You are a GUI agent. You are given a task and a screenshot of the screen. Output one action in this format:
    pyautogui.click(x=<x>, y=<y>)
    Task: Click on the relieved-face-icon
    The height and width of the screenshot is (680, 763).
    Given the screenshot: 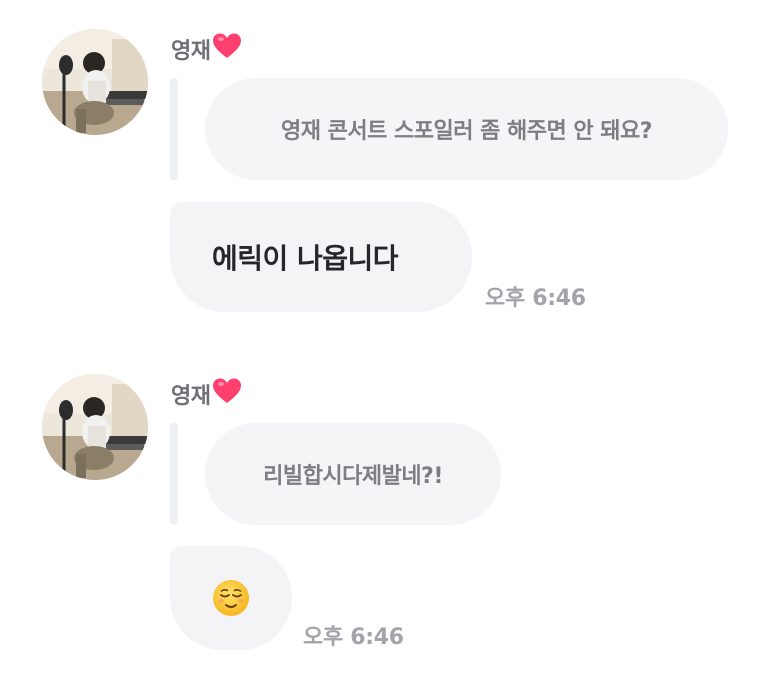 What is the action you would take?
    pyautogui.click(x=231, y=598)
    